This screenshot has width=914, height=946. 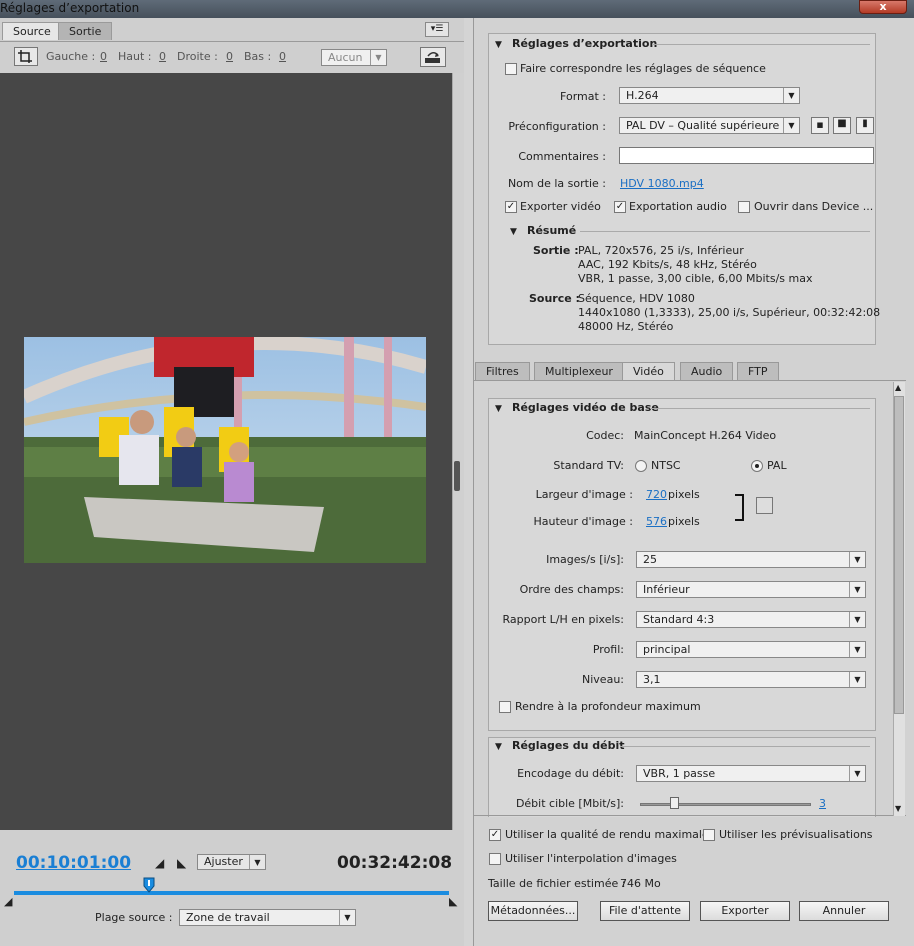 What do you see at coordinates (26, 56) in the screenshot?
I see `crop-icon` at bounding box center [26, 56].